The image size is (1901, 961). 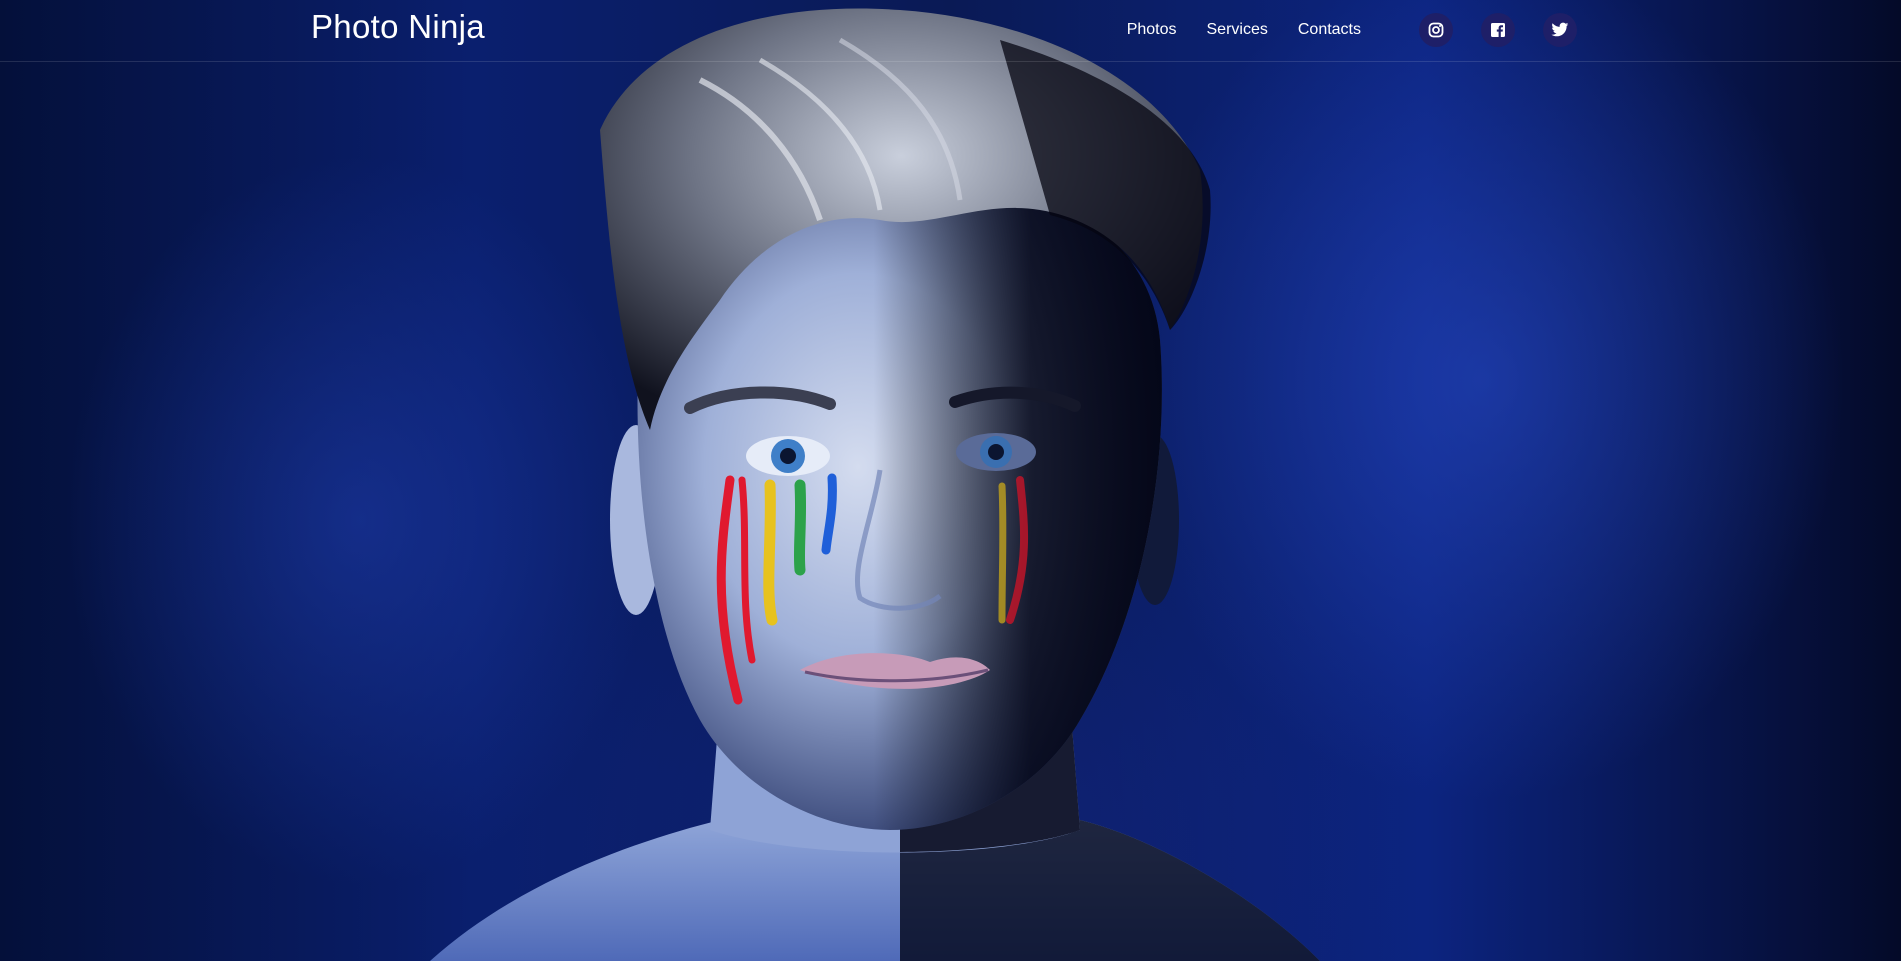 What do you see at coordinates (1329, 30) in the screenshot?
I see `nav-link-contacts: Contacts` at bounding box center [1329, 30].